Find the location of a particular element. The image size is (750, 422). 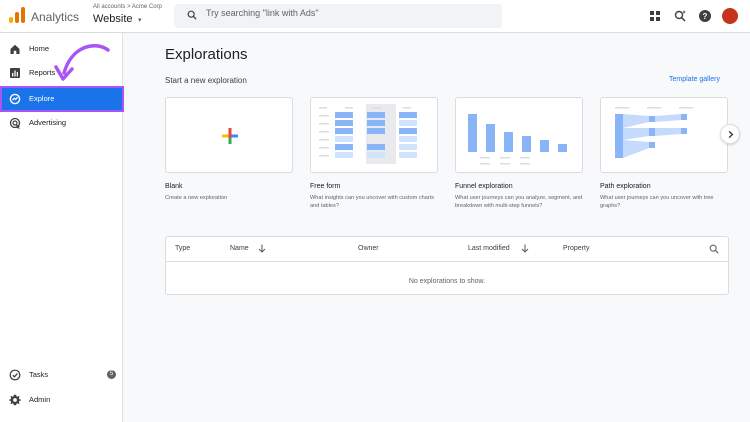

column-header-type: Type is located at coordinates (182, 248).